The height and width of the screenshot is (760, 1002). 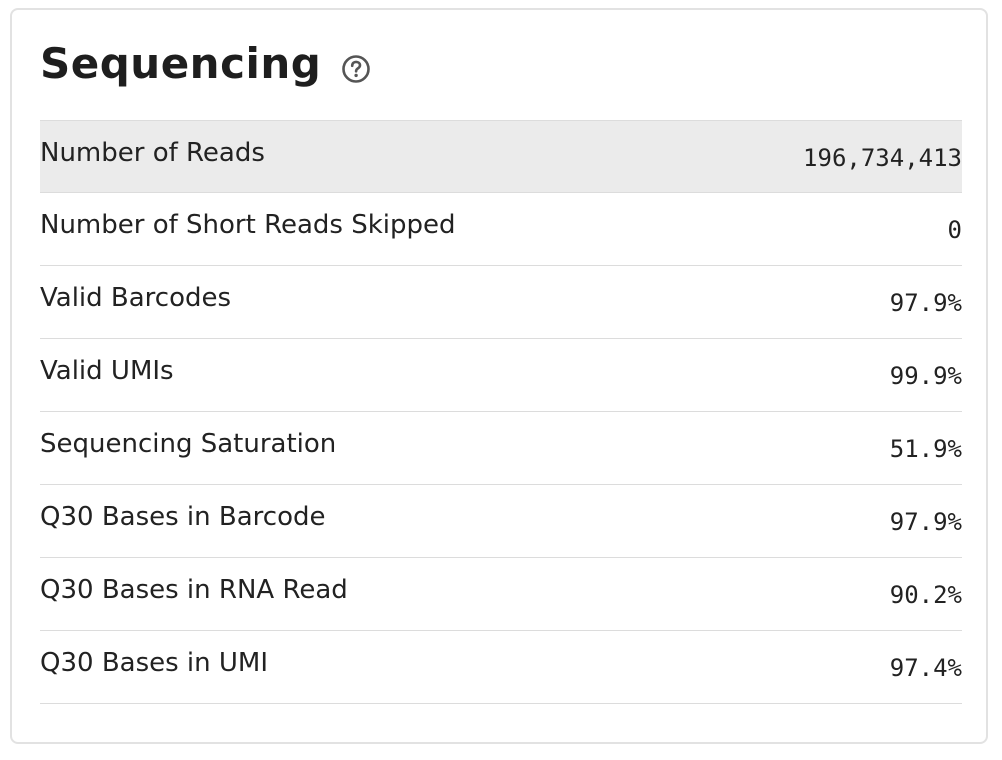 I want to click on table-row: Number of Short Reads Skipped 0, so click(x=501, y=229).